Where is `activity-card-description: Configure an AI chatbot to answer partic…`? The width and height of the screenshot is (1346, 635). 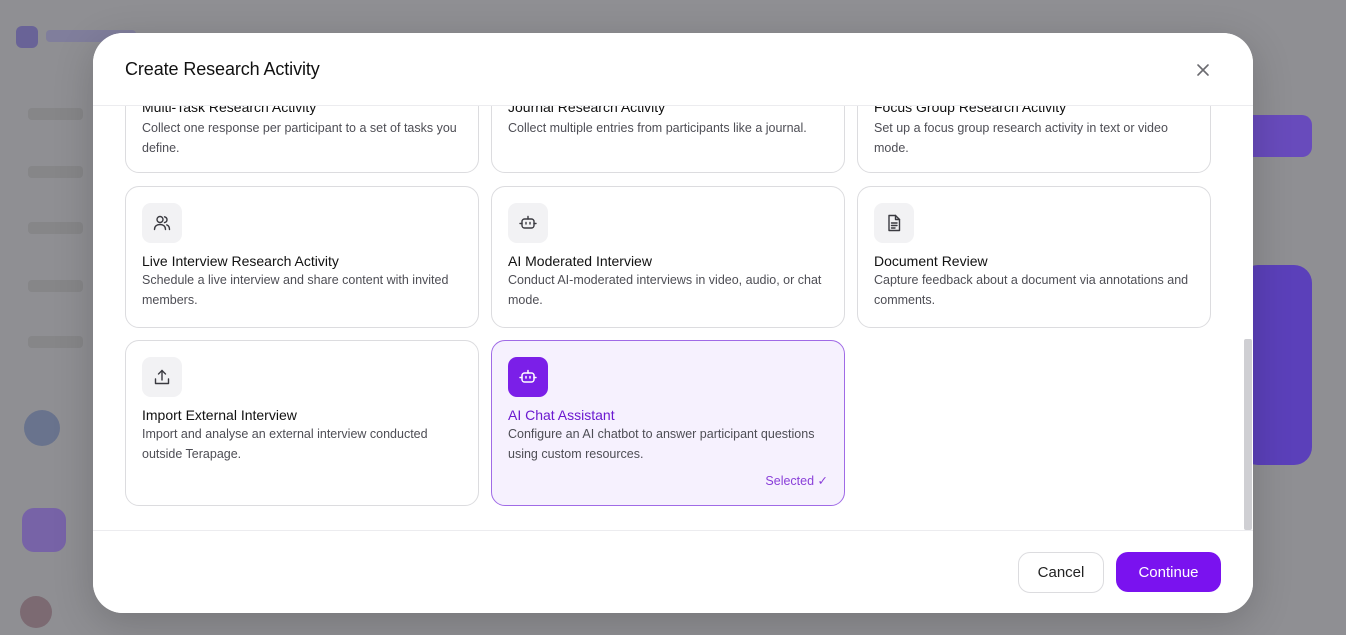 activity-card-description: Configure an AI chatbot to answer partic… is located at coordinates (661, 444).